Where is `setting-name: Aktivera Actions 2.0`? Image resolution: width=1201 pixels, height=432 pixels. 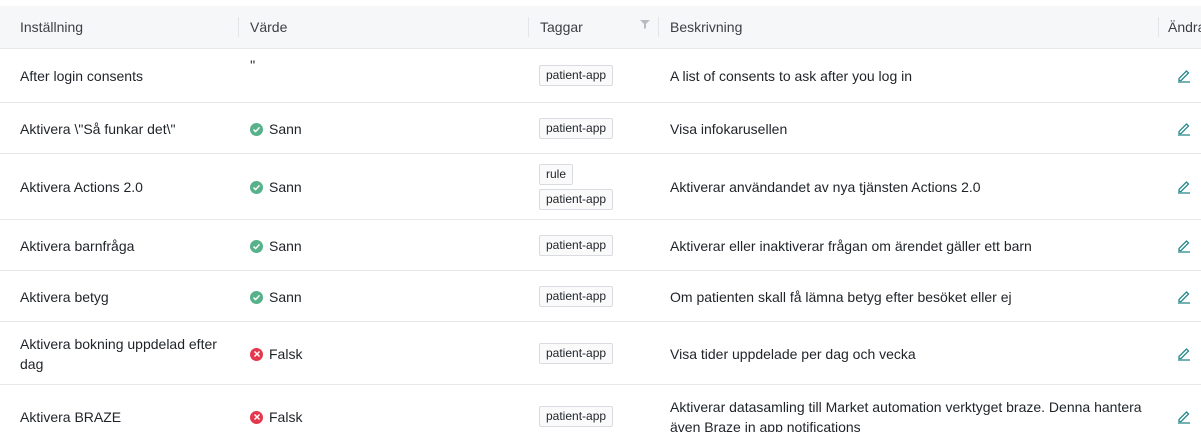
setting-name: Aktivera Actions 2.0 is located at coordinates (81, 187).